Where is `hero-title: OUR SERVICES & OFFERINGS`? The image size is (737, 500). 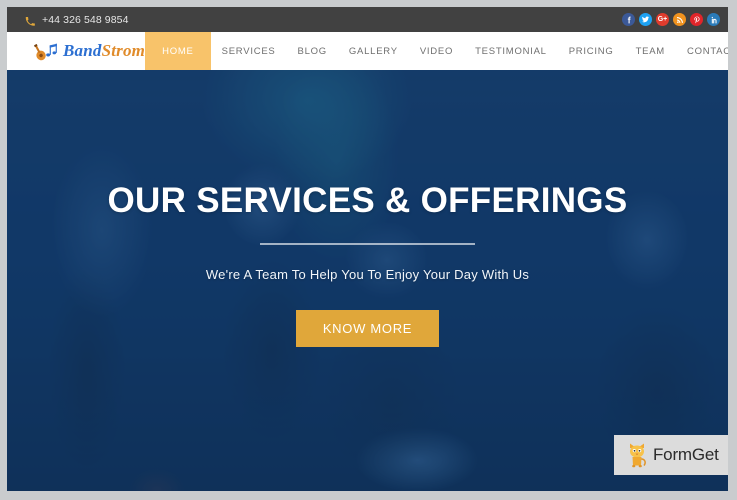 hero-title: OUR SERVICES & OFFERINGS is located at coordinates (367, 200).